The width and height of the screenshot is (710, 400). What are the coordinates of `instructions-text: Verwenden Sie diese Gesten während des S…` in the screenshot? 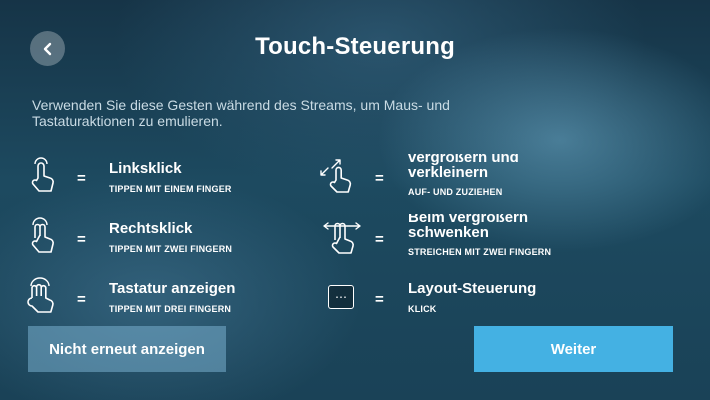 It's located at (241, 113).